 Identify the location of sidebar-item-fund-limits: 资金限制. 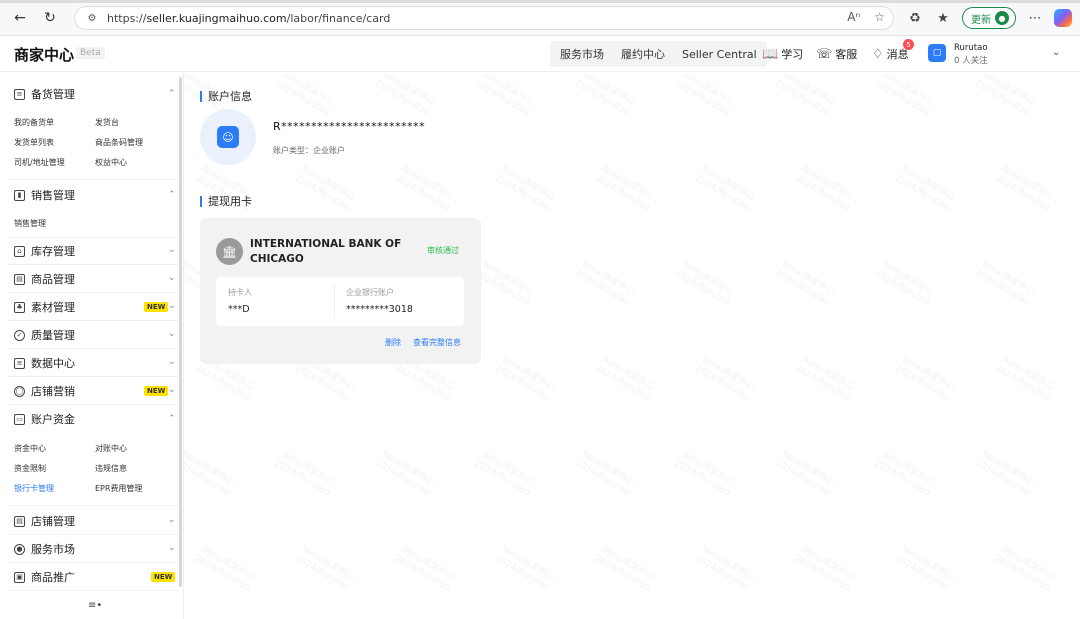
(30, 468).